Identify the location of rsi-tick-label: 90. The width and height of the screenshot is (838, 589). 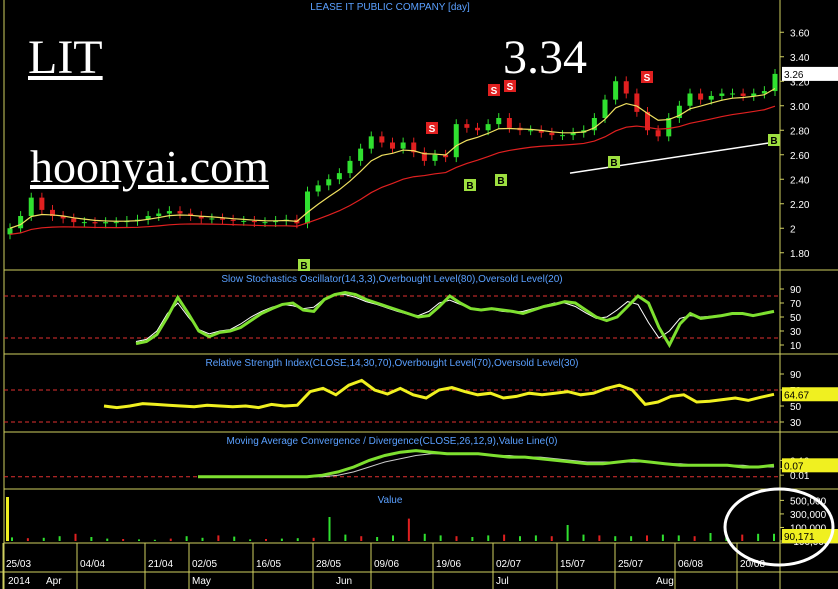
(796, 375).